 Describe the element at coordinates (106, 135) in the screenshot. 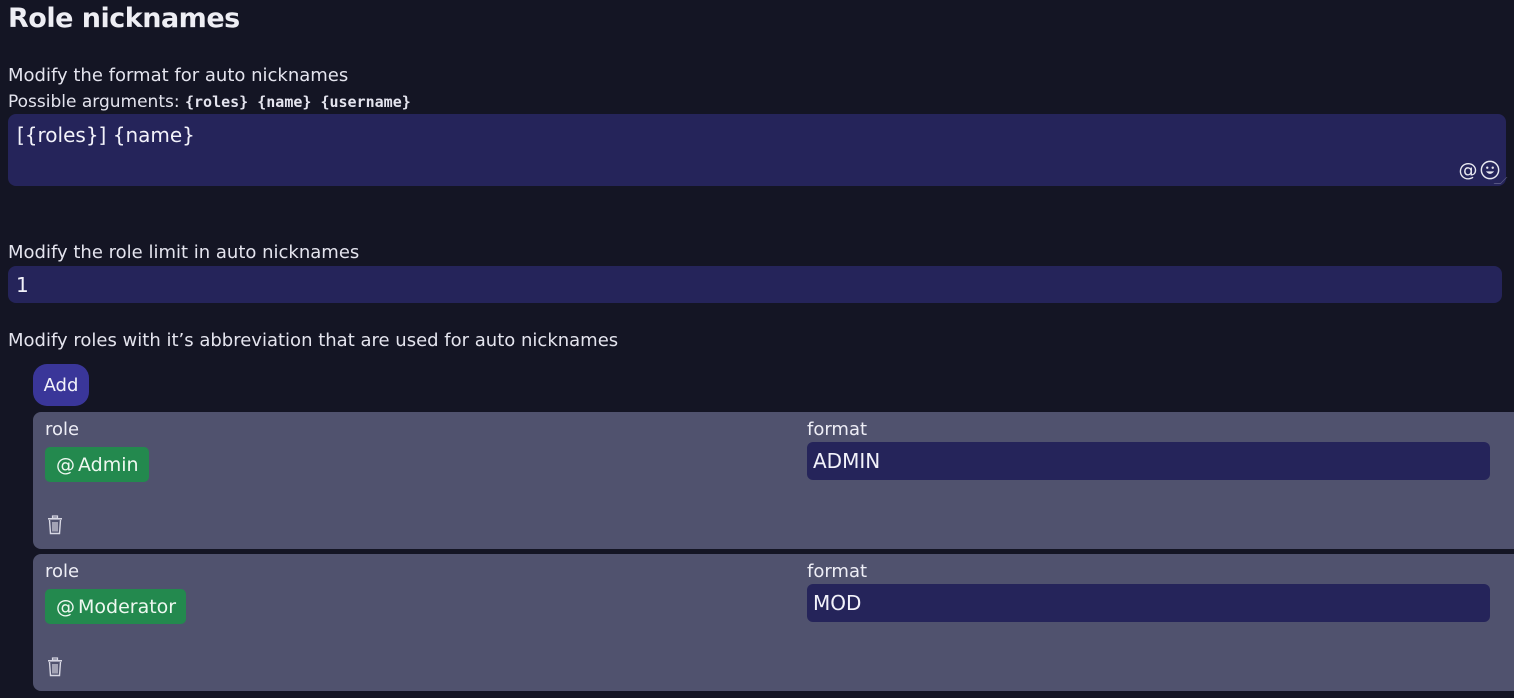

I see `format-textarea-value: [{roles}] {name}` at that location.